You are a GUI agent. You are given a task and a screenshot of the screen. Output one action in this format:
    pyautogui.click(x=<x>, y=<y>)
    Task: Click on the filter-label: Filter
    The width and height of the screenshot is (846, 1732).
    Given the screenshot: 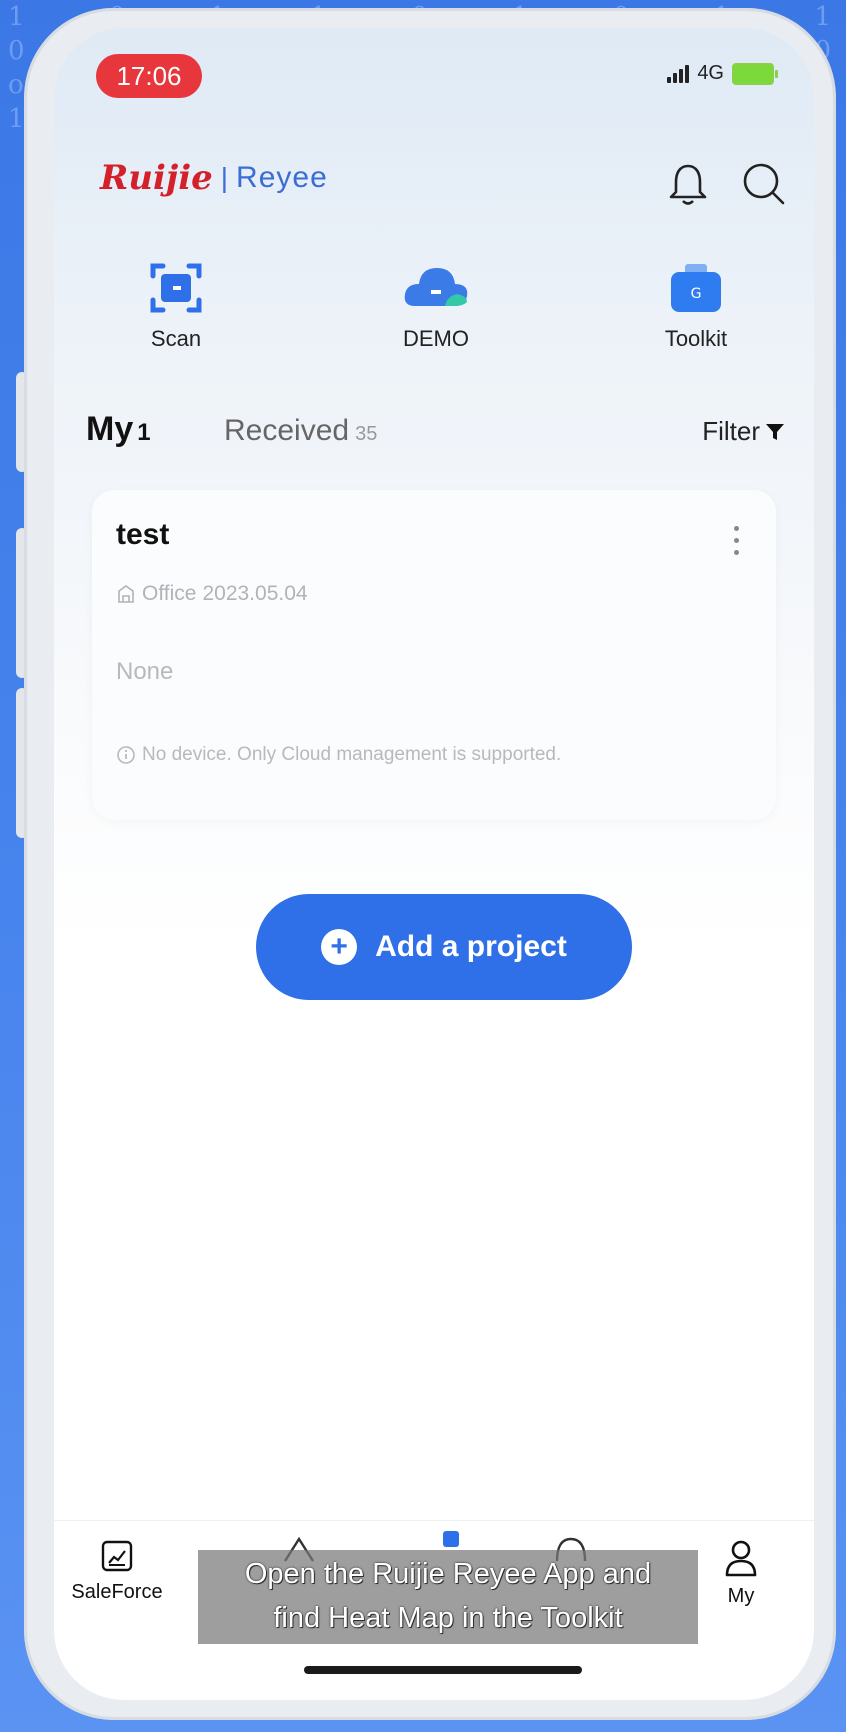 What is the action you would take?
    pyautogui.click(x=731, y=431)
    